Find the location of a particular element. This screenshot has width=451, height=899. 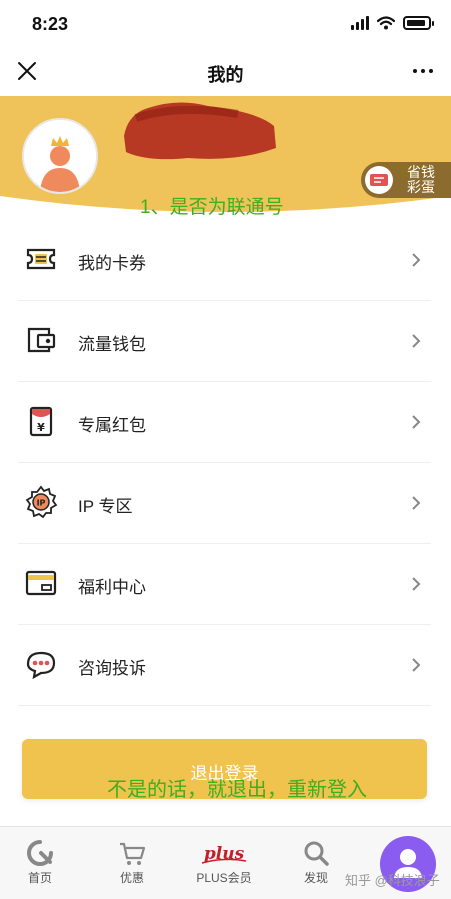

avatar is located at coordinates (60, 156).